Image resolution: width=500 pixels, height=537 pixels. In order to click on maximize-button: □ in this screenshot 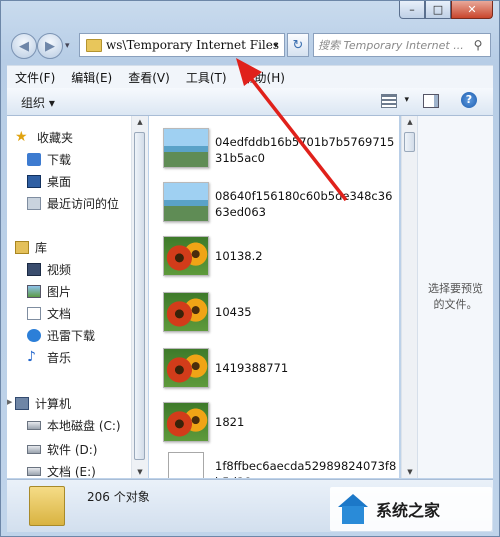, I will do `click(438, 10)`.